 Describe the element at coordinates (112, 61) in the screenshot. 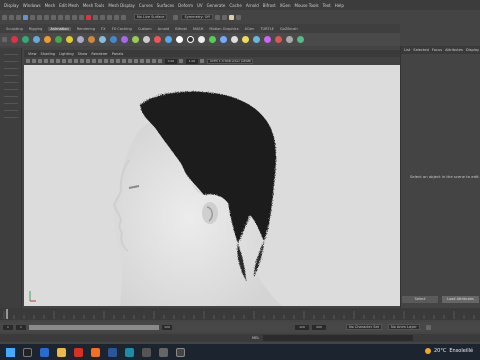

I see `lights-icon` at that location.